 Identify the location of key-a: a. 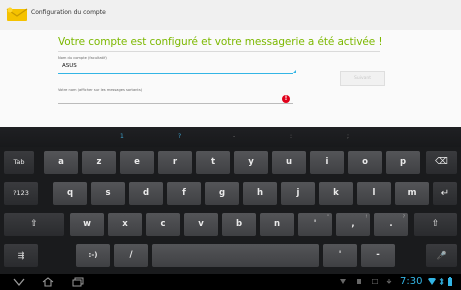
(61, 162).